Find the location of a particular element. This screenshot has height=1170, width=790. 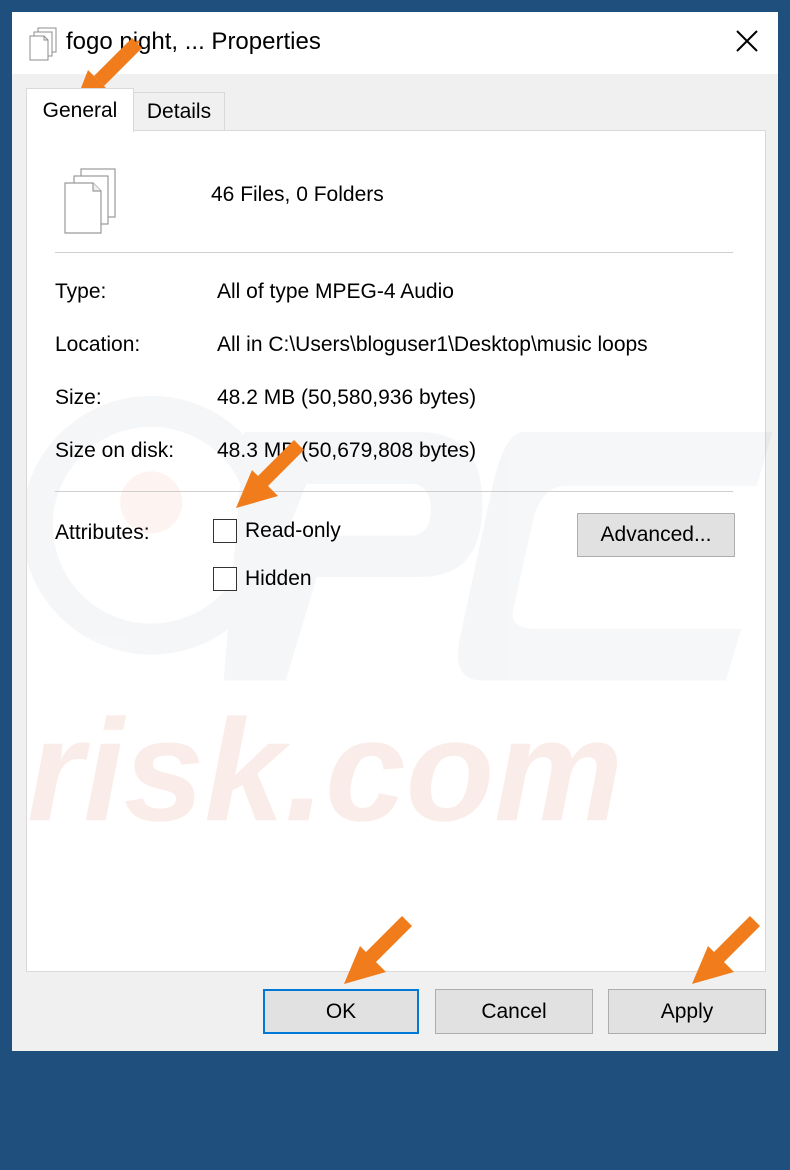

cancel-button: Cancel is located at coordinates (514, 1011).